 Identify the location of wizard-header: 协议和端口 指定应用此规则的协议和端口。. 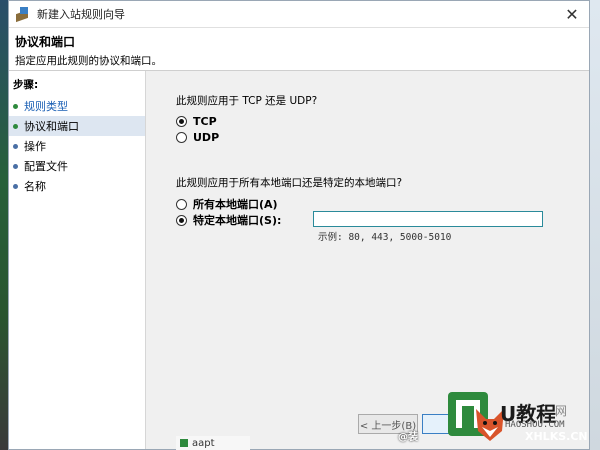
(299, 49).